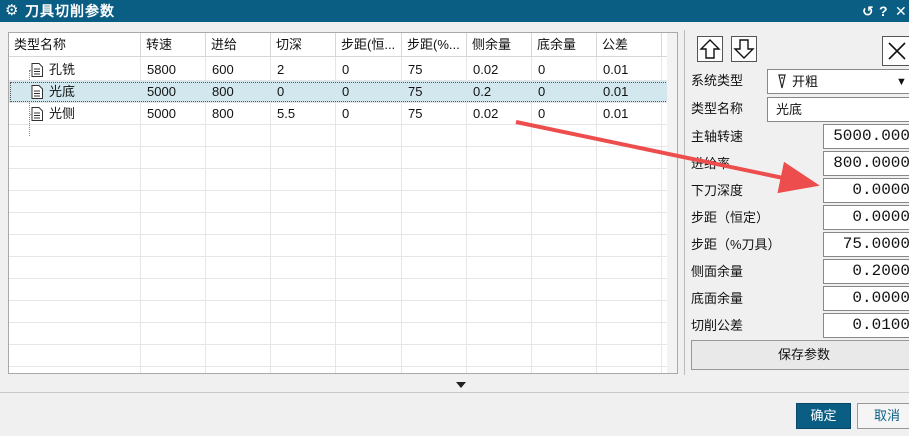 The image size is (909, 436). What do you see at coordinates (866, 325) in the screenshot?
I see `cut-tolerance-input: 0.0100` at bounding box center [866, 325].